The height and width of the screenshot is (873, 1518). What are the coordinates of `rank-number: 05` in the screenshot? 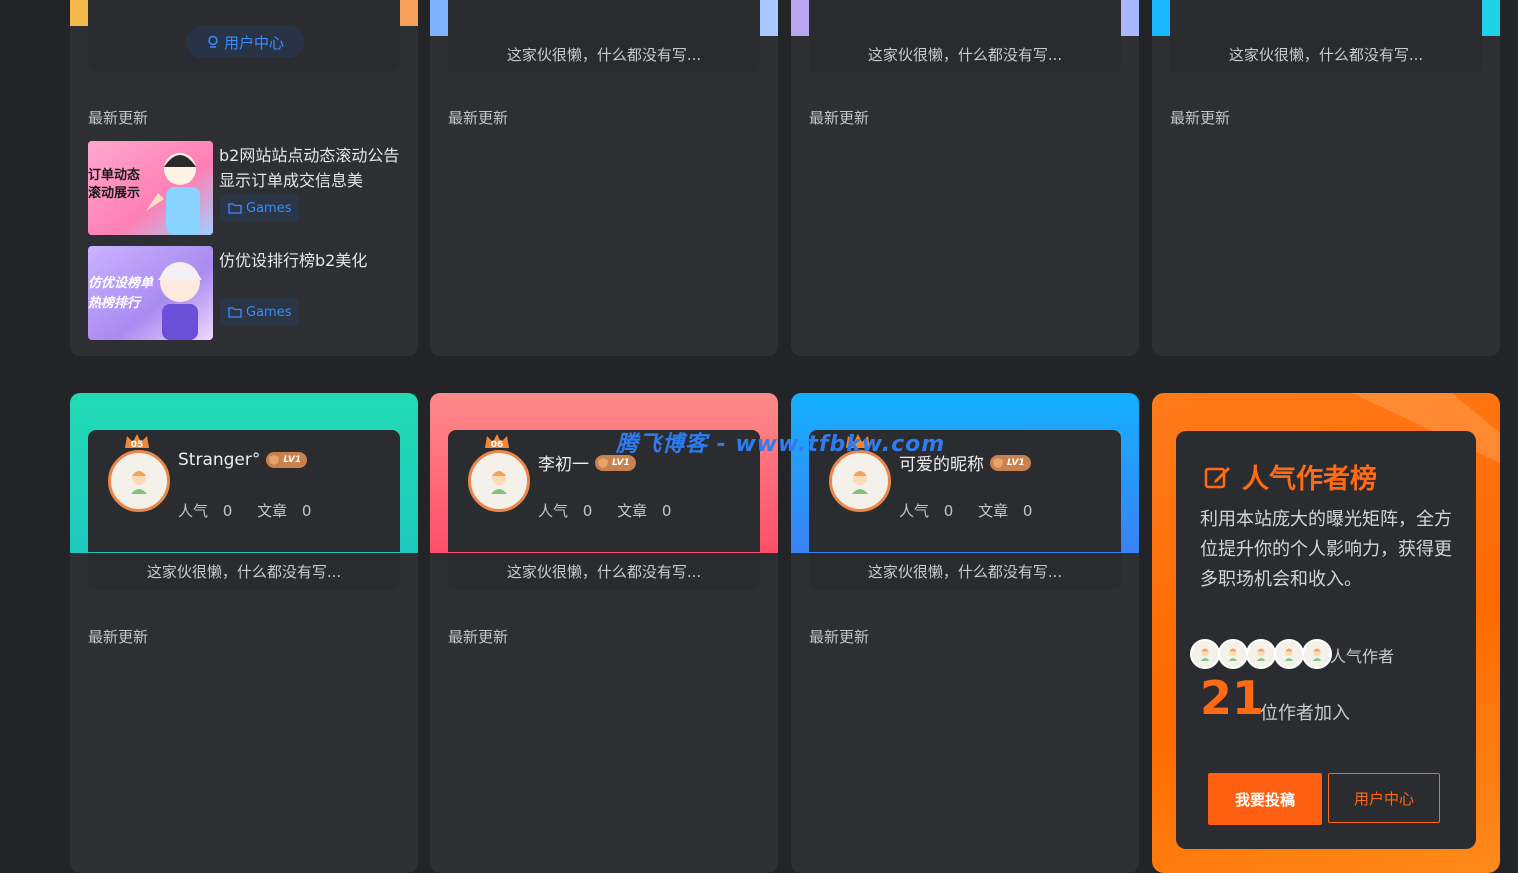 It's located at (137, 445).